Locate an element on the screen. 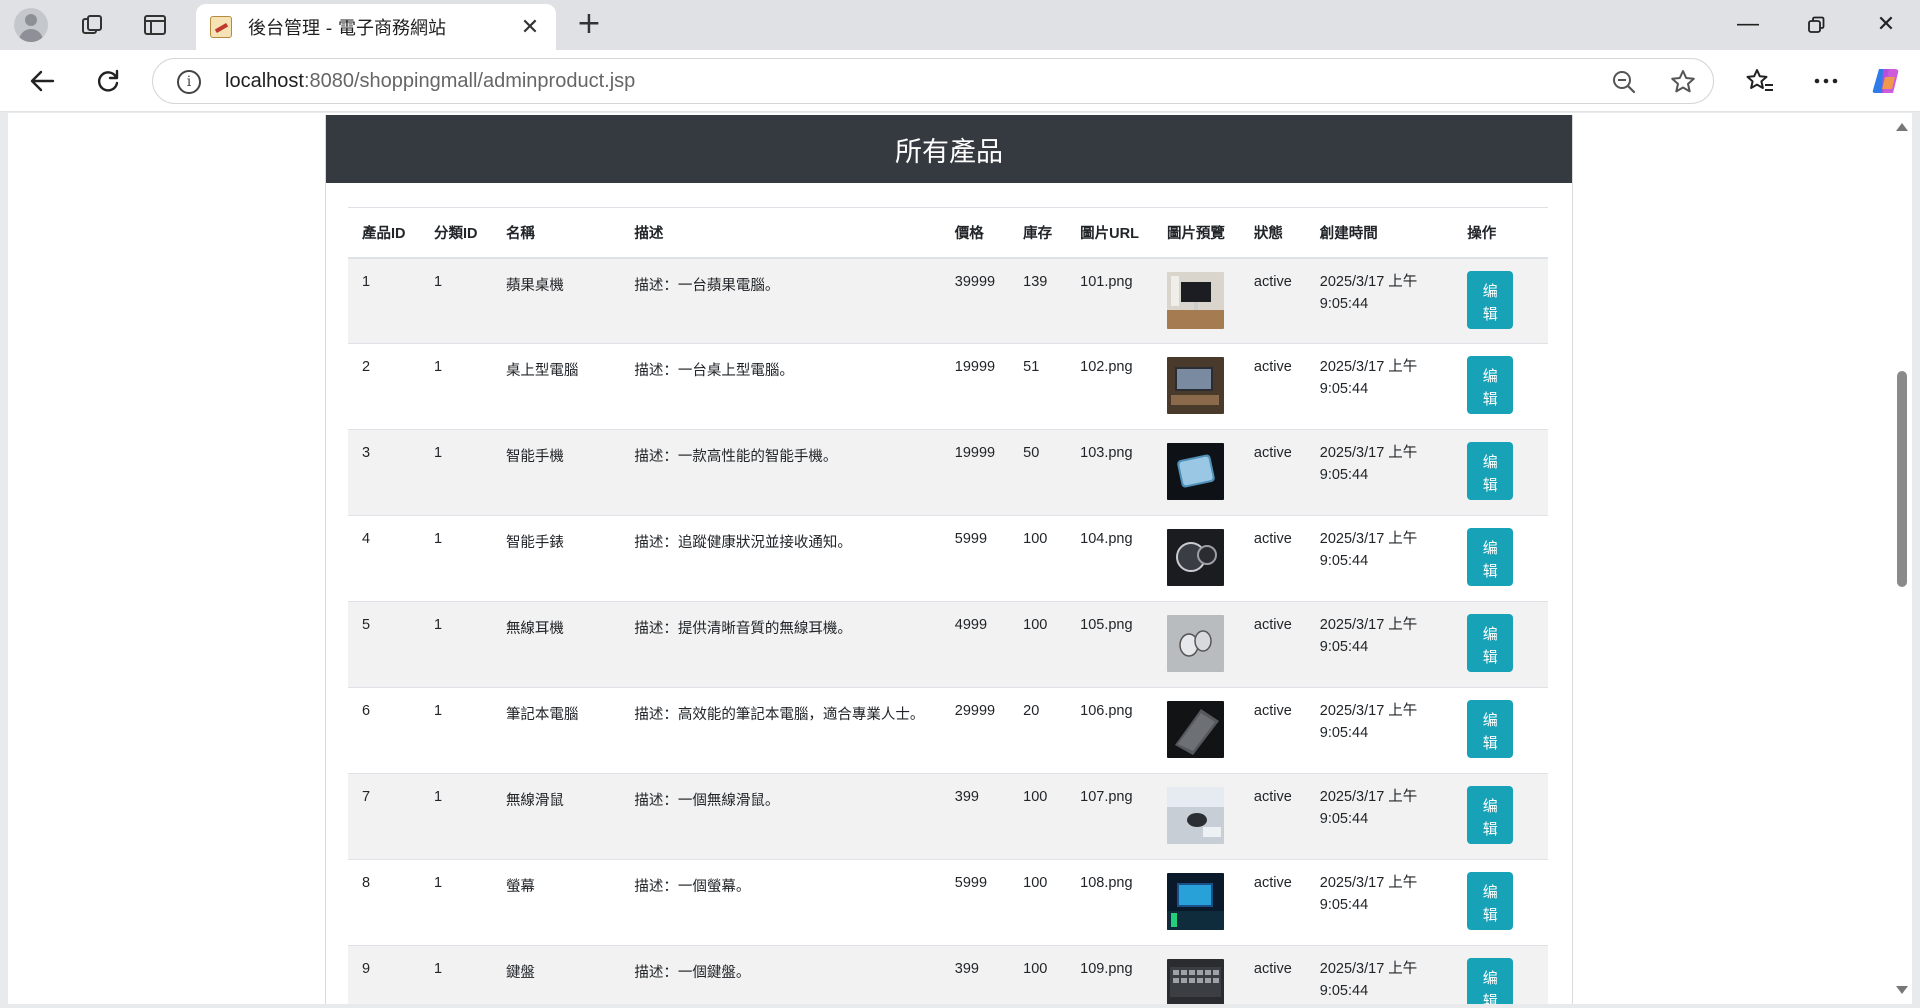 The height and width of the screenshot is (1008, 1920). cell-description: 描述：一台蘋果電腦。 is located at coordinates (780, 300).